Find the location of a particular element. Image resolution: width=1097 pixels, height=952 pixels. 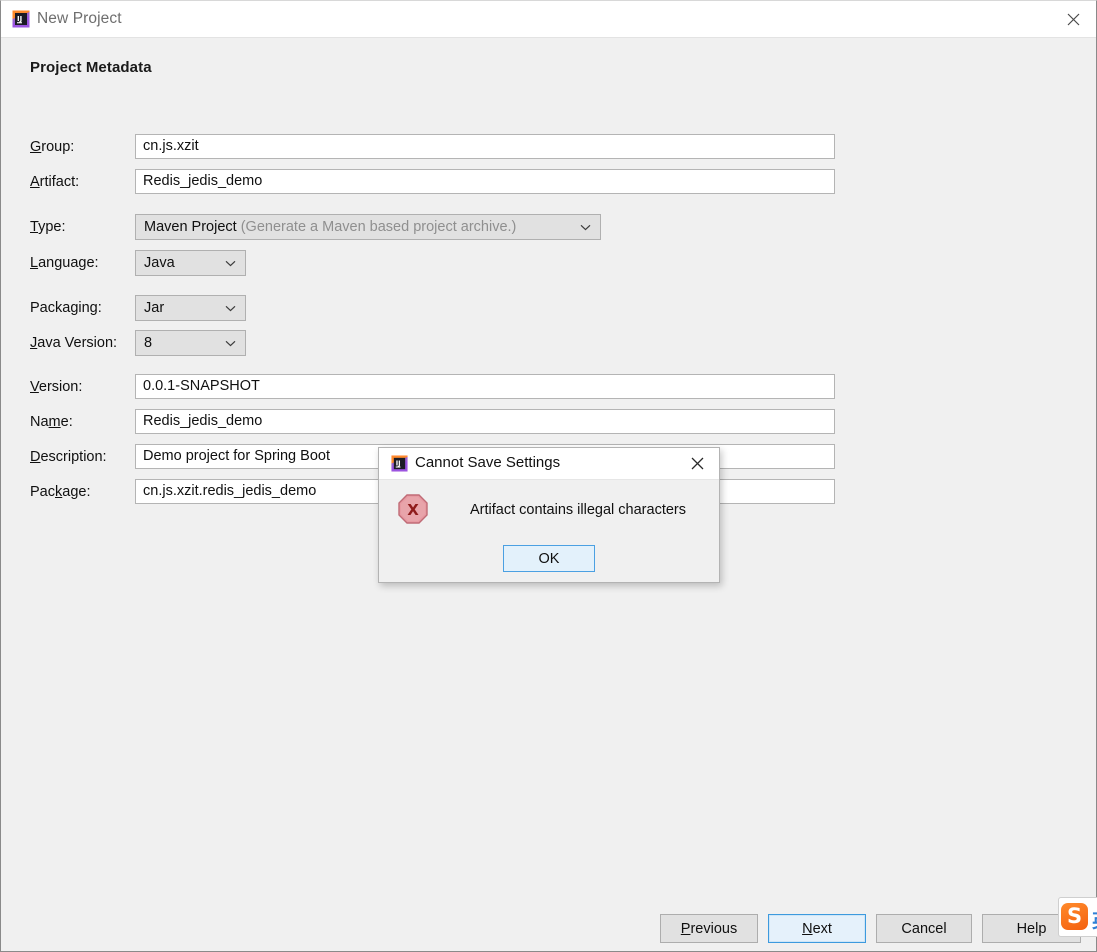

cancel-button-label: Cancel is located at coordinates (924, 928).